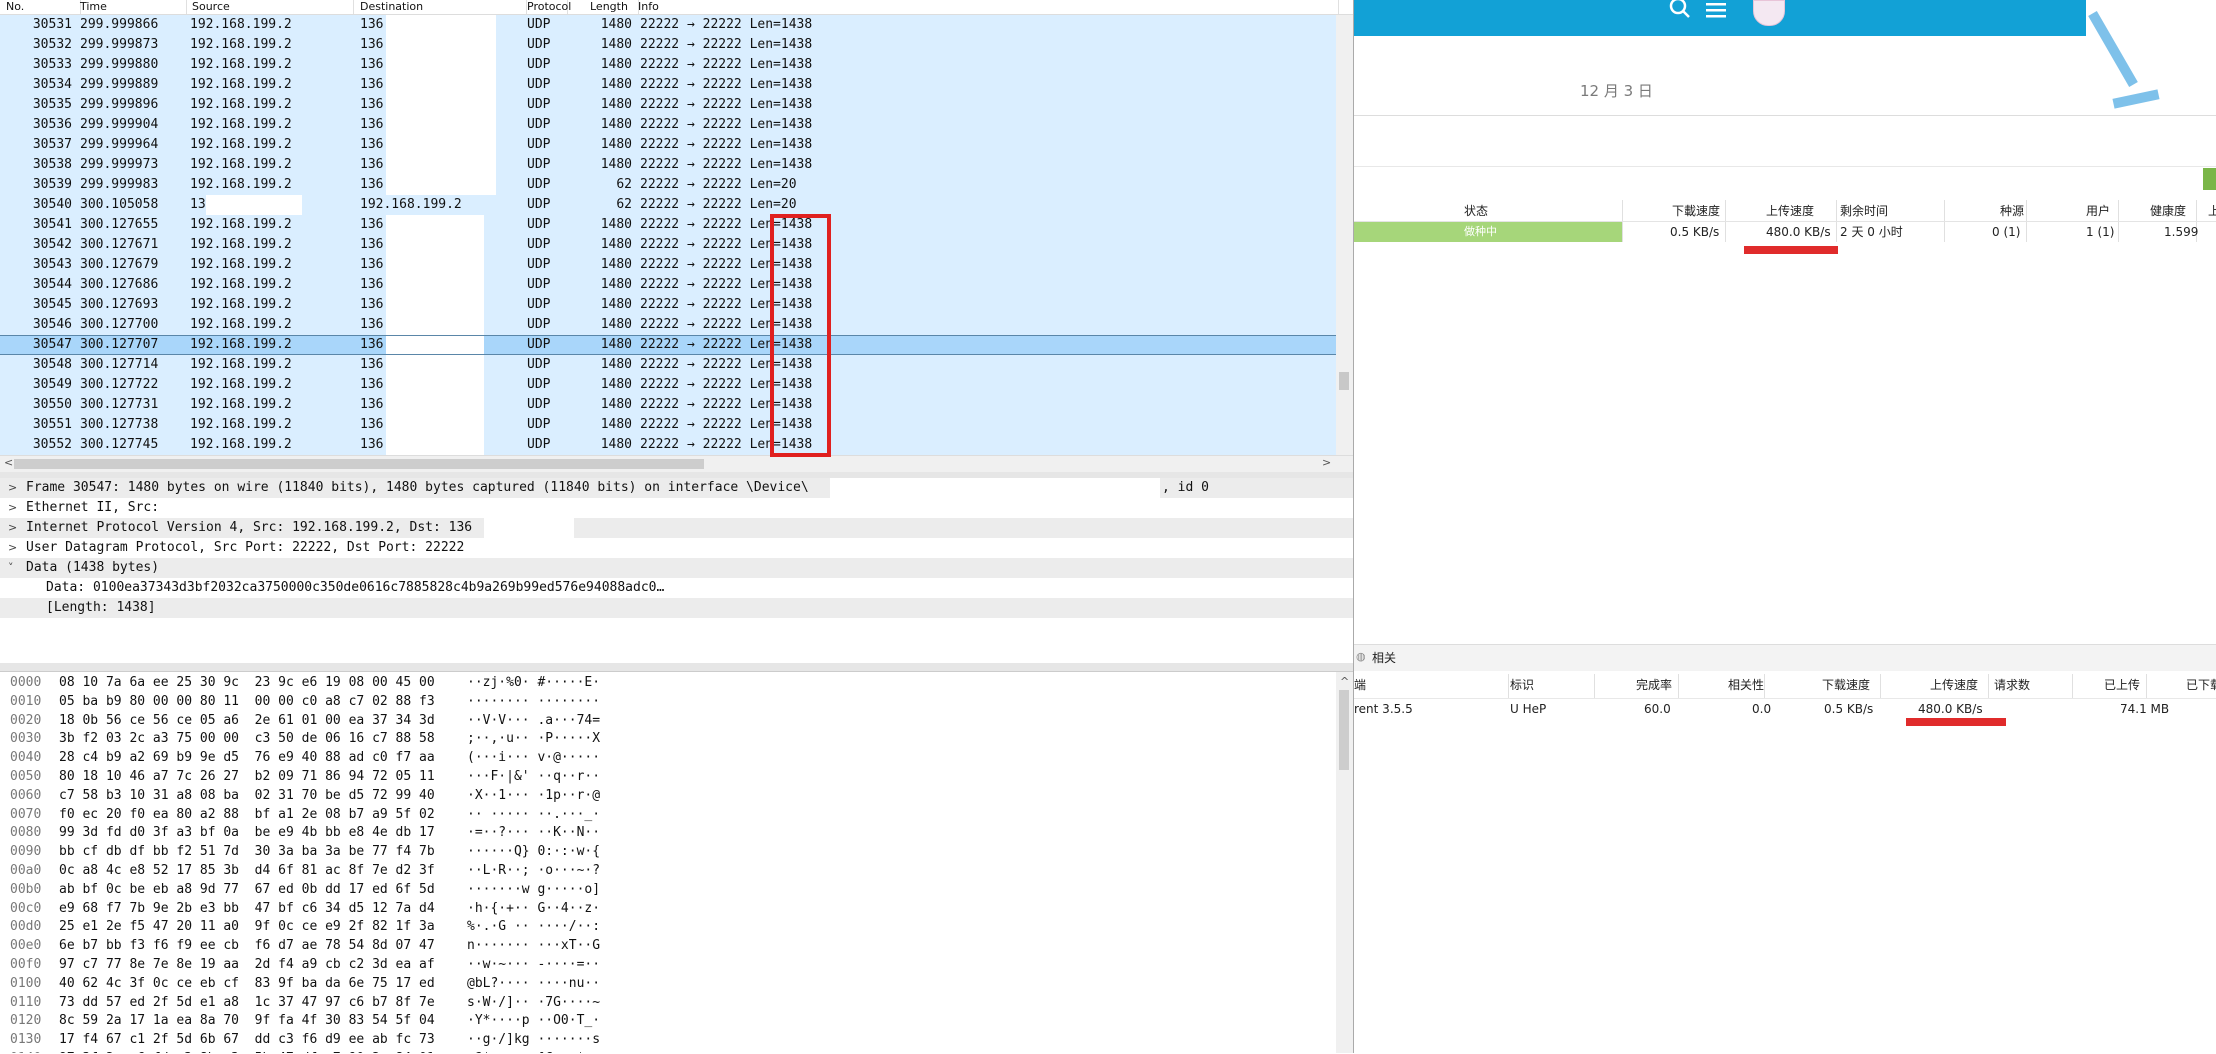  What do you see at coordinates (119, 224) in the screenshot?
I see `packet-time: 300.127655` at bounding box center [119, 224].